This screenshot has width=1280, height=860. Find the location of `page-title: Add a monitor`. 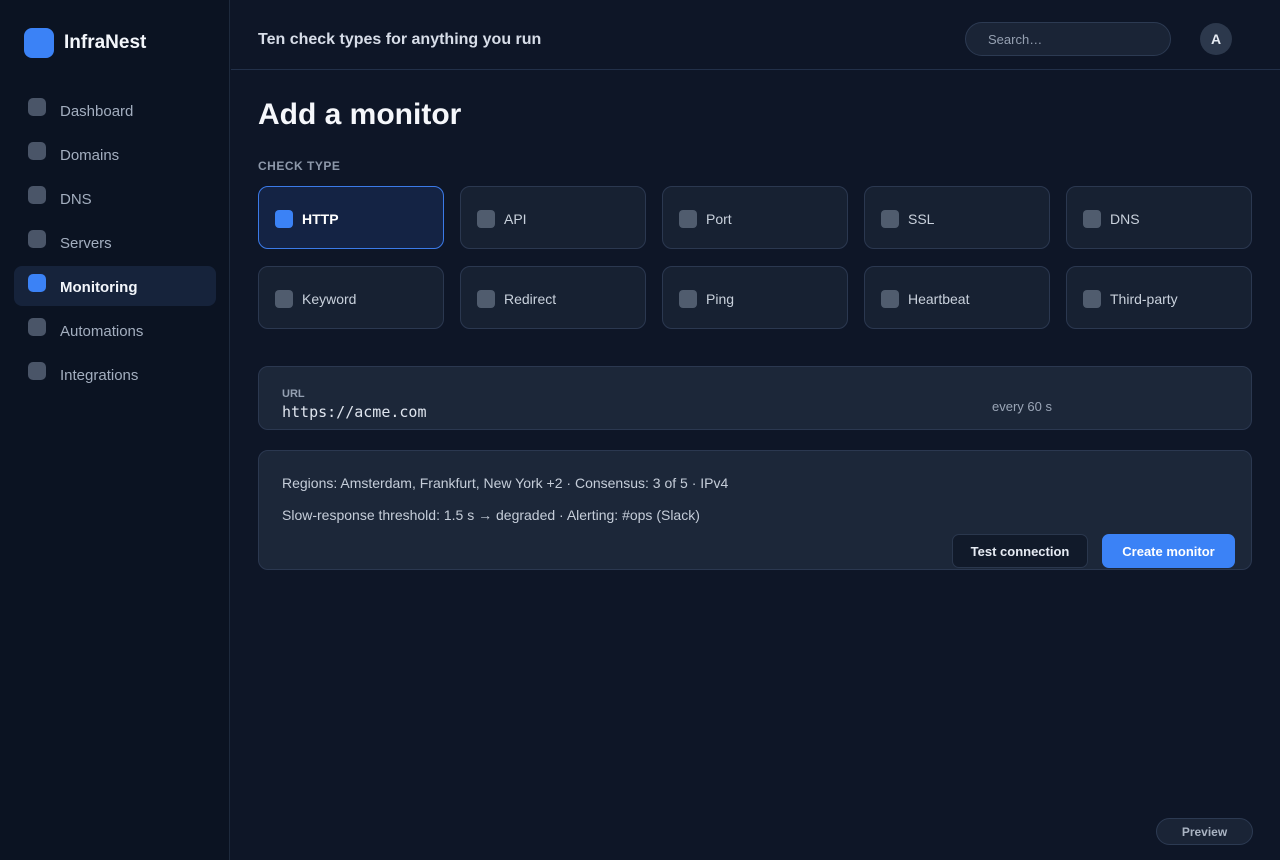

page-title: Add a monitor is located at coordinates (360, 114).